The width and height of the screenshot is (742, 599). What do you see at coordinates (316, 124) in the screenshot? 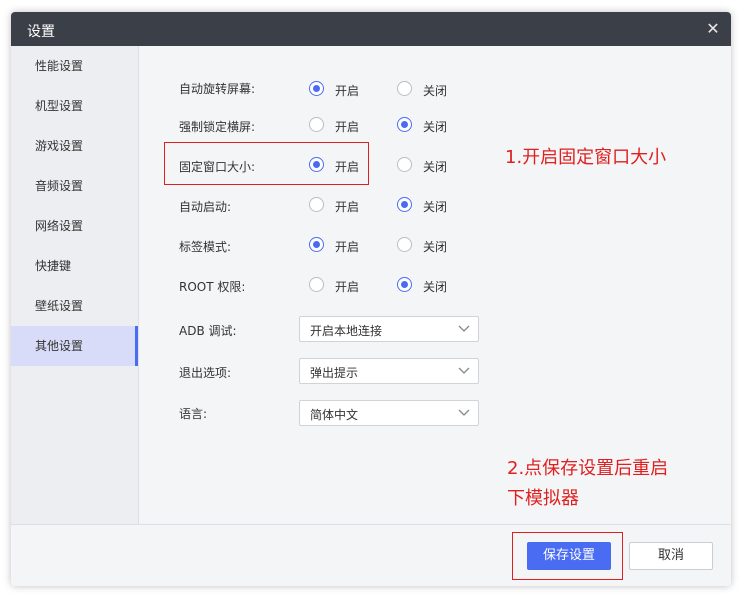
I see `force-landscape-on-radio` at bounding box center [316, 124].